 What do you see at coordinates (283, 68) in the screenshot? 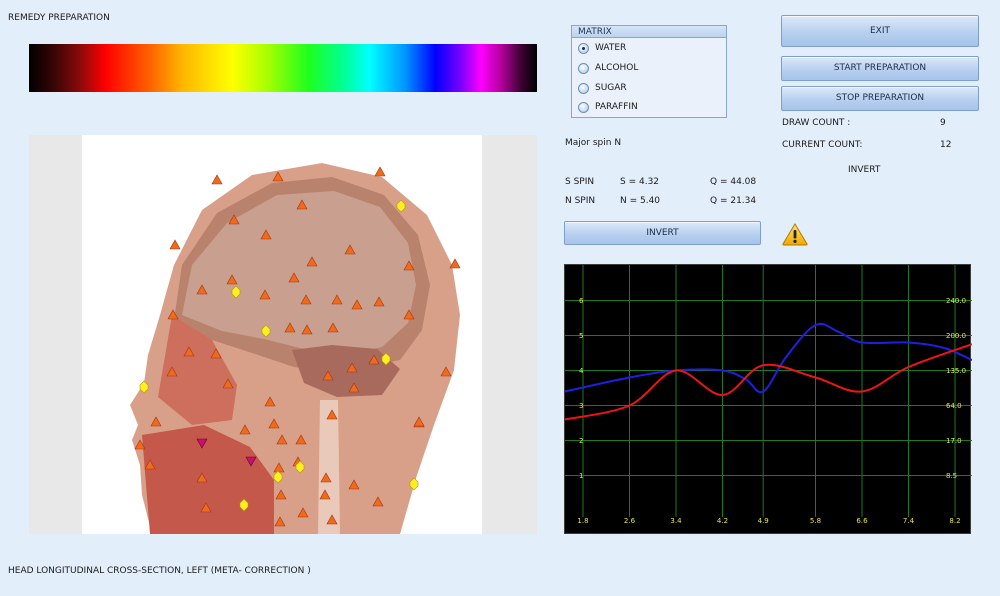
I see `color-spectrum-bar` at bounding box center [283, 68].